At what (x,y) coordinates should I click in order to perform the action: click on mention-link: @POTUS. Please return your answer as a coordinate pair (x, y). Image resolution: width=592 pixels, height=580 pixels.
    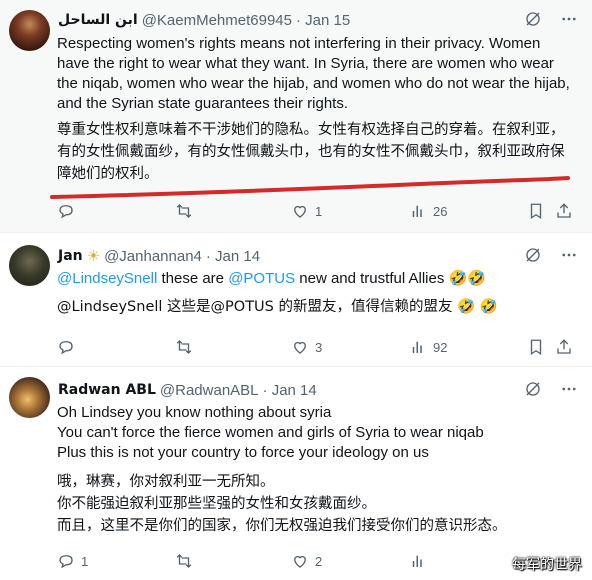
    Looking at the image, I should click on (261, 278).